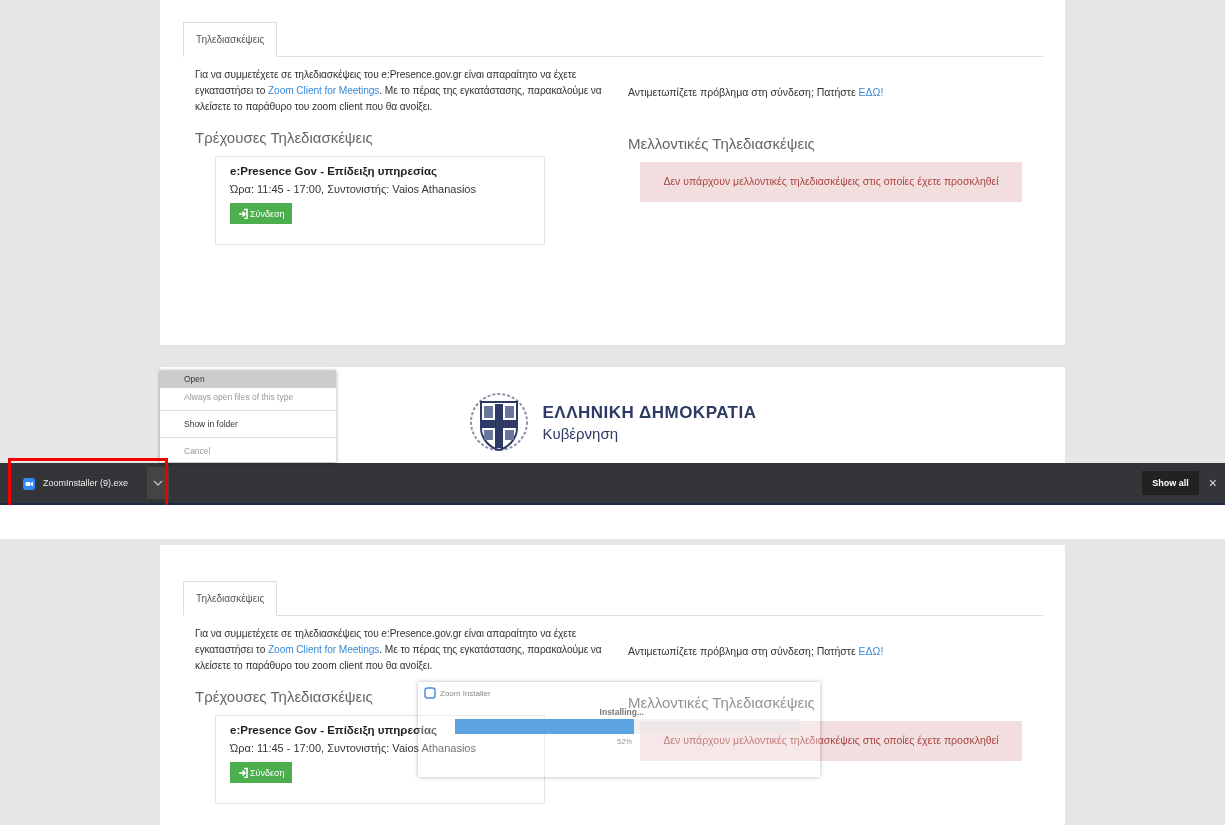 Image resolution: width=1225 pixels, height=825 pixels. What do you see at coordinates (28, 483) in the screenshot?
I see `file-icon` at bounding box center [28, 483].